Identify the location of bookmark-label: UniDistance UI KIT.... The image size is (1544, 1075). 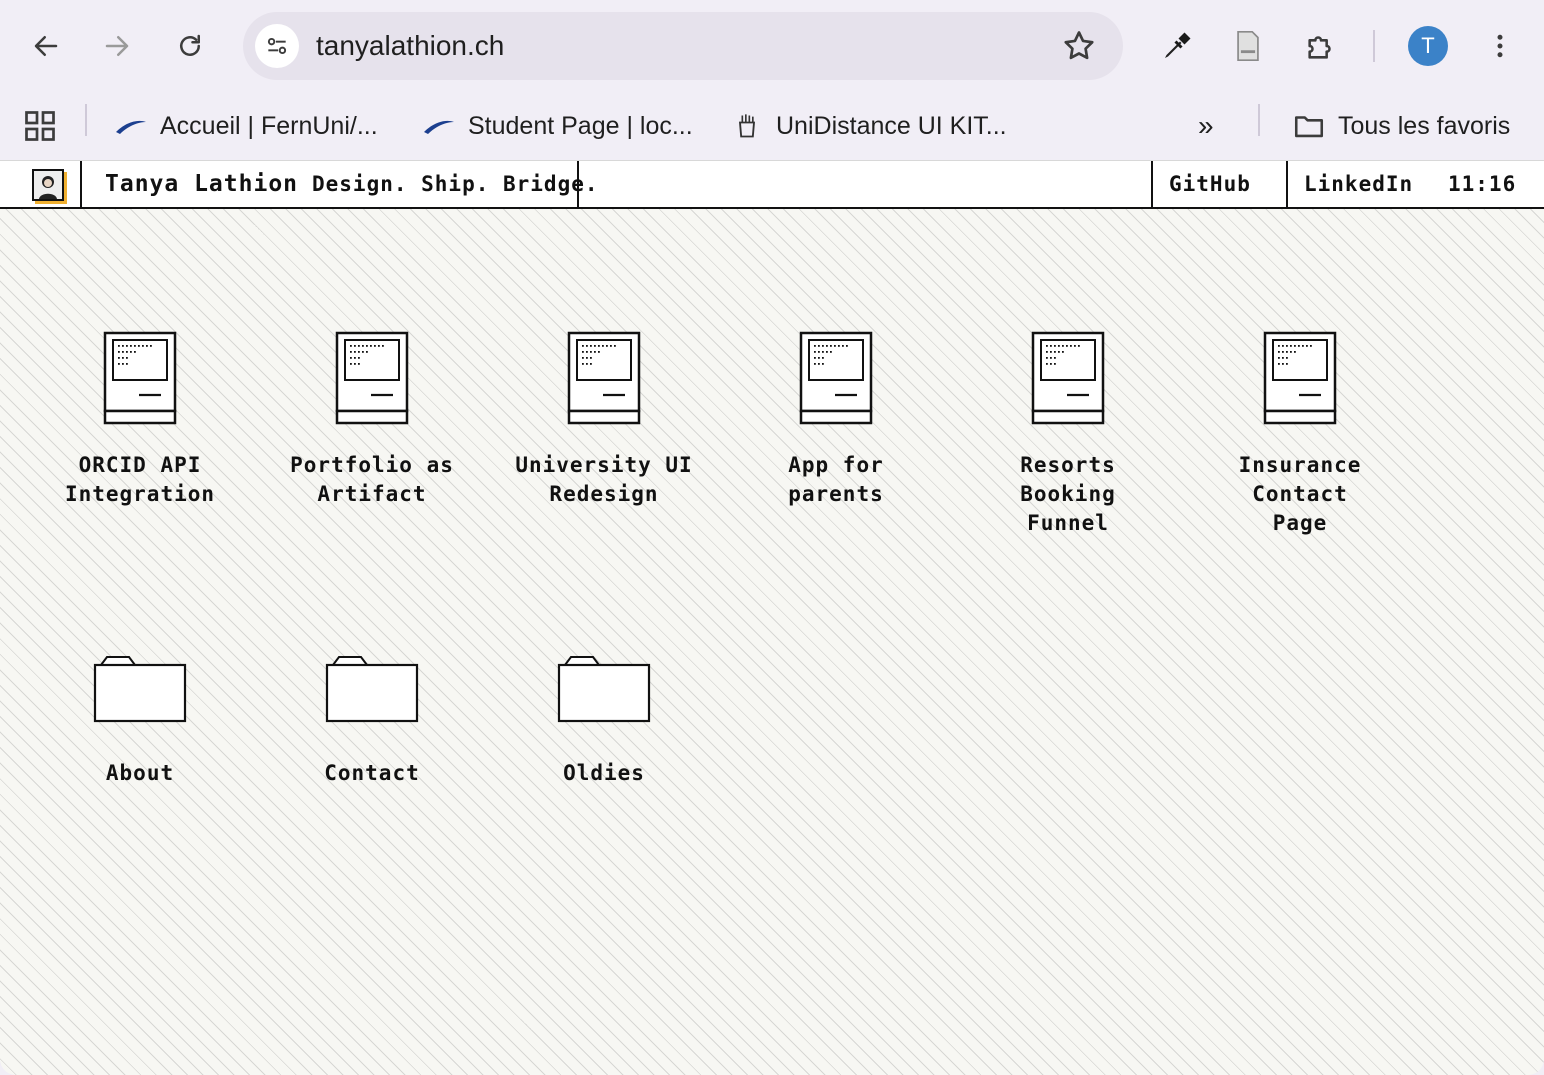
(891, 125).